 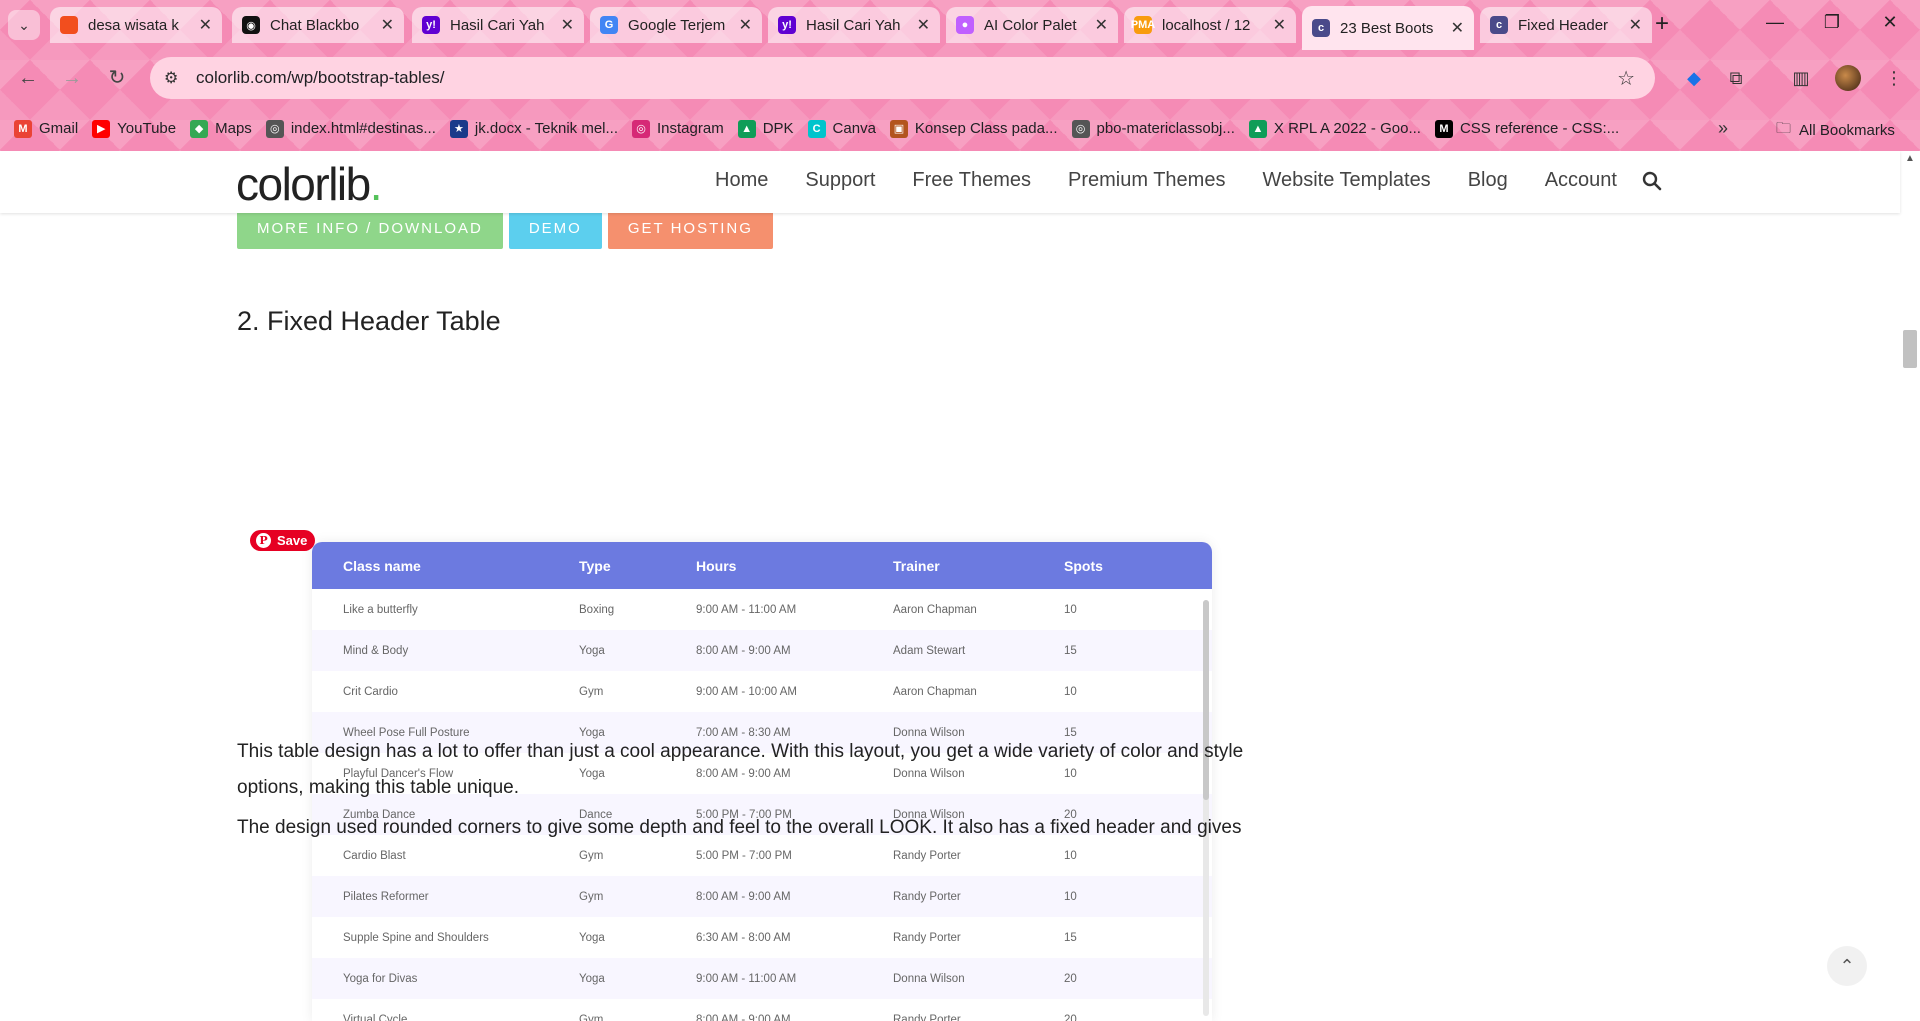 What do you see at coordinates (676, 25) in the screenshot?
I see `browser-tab: G Google Terjem ✕` at bounding box center [676, 25].